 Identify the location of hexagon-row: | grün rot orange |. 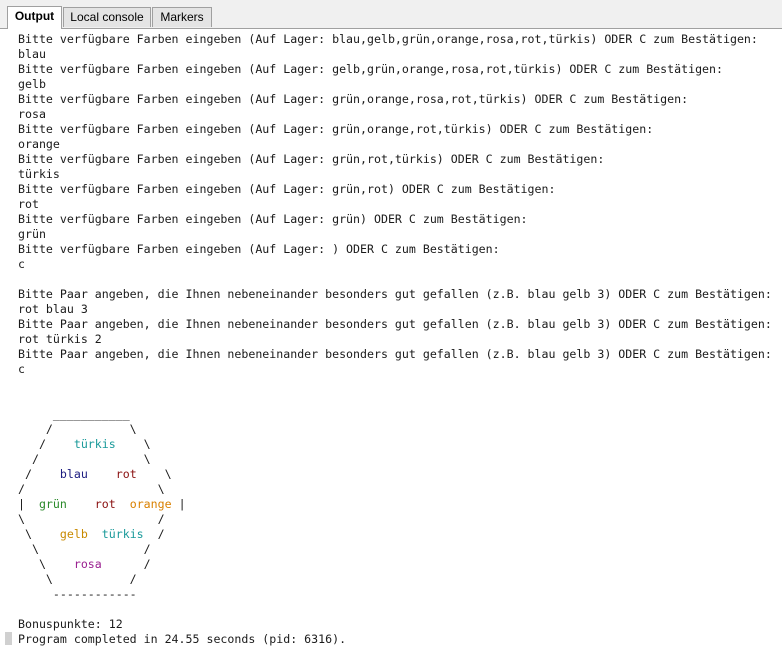
(395, 504).